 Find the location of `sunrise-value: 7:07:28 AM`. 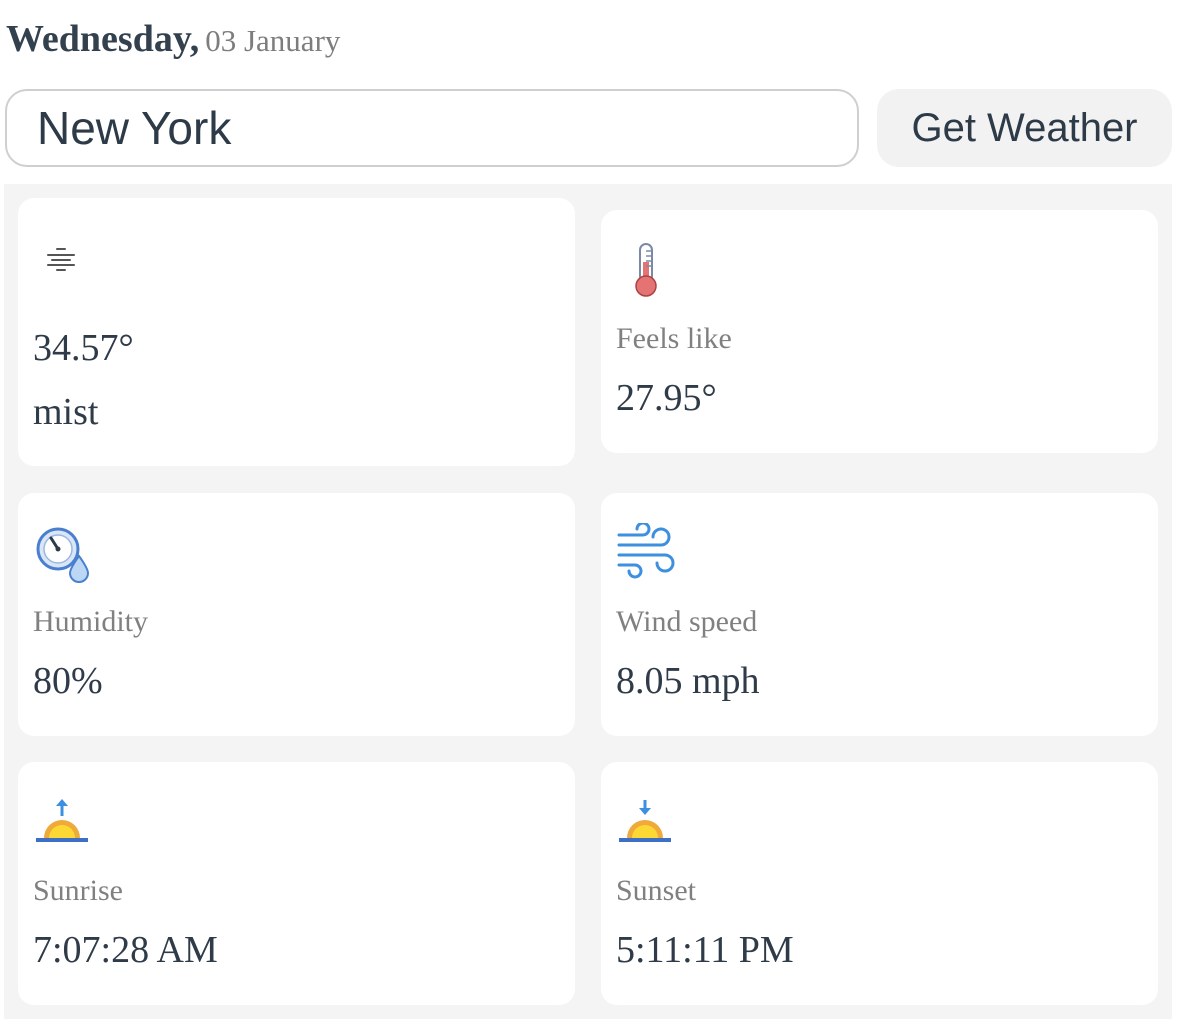

sunrise-value: 7:07:28 AM is located at coordinates (125, 950).